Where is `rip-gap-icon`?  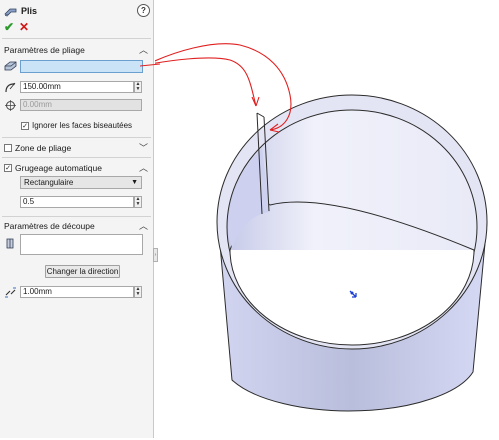
rip-gap-icon is located at coordinates (10, 292).